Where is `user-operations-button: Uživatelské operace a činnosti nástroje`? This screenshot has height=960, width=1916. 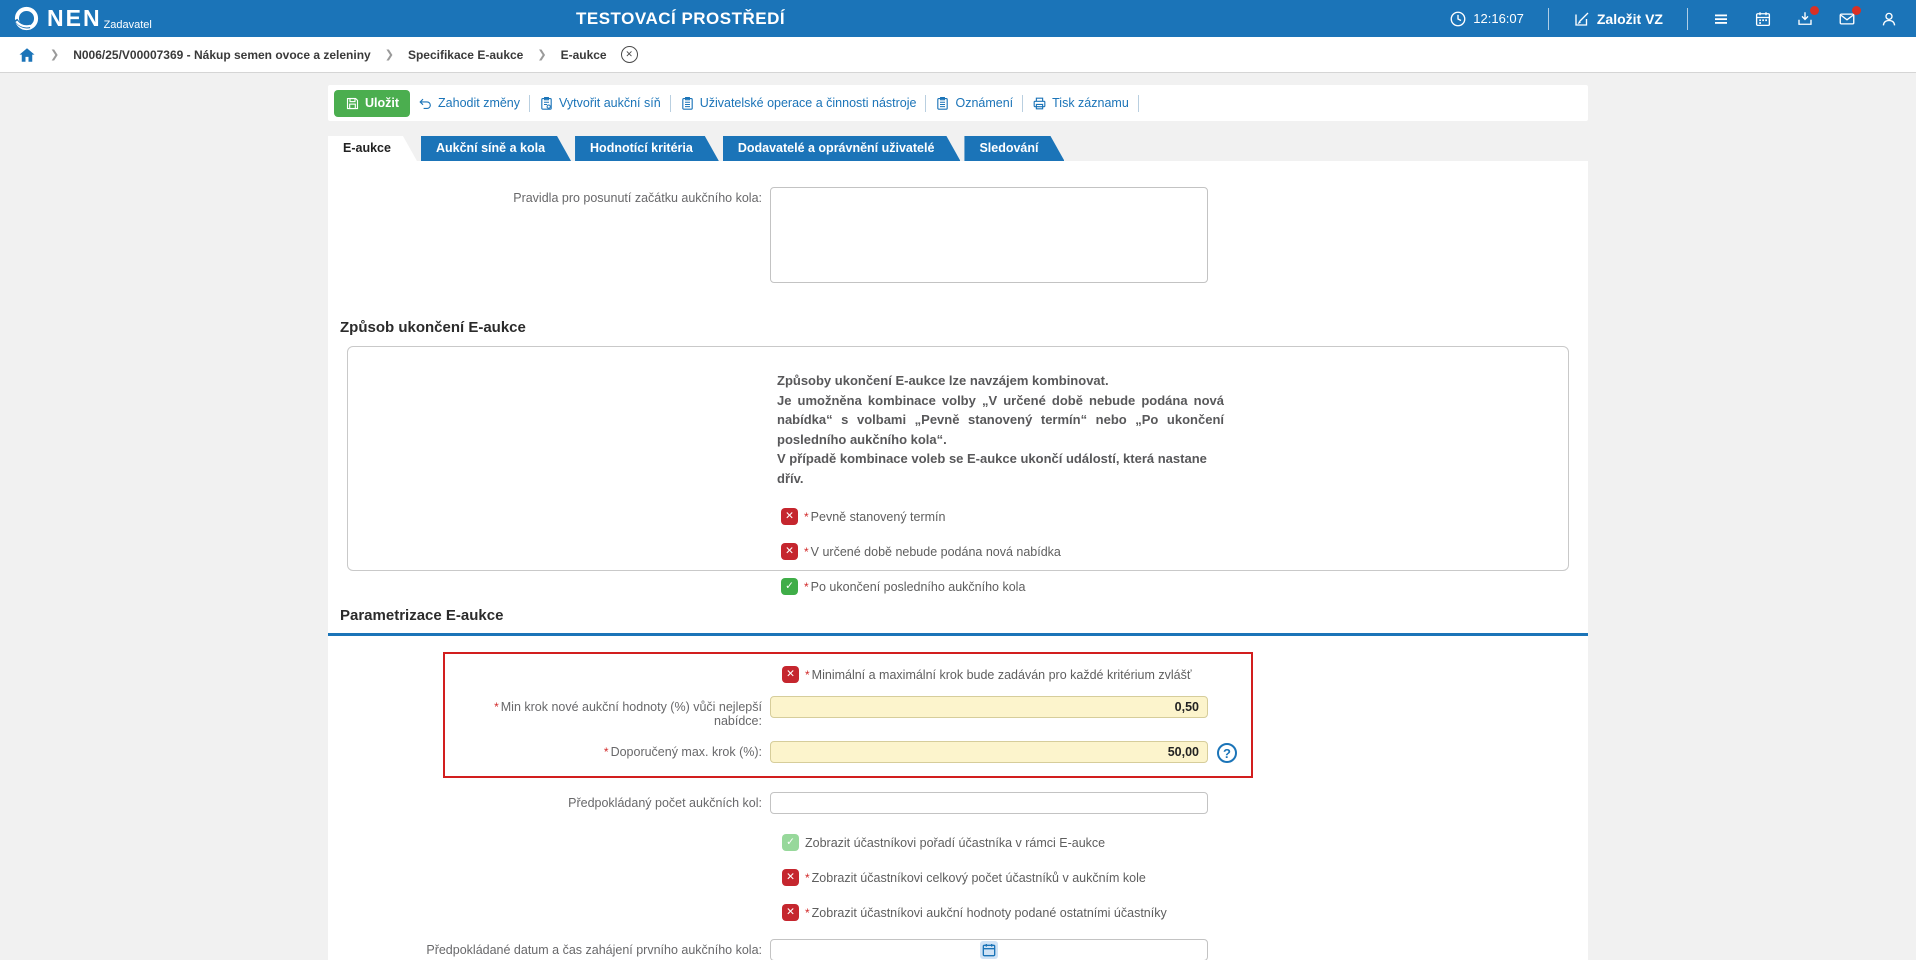 user-operations-button: Uživatelské operace a činnosti nástroje is located at coordinates (798, 103).